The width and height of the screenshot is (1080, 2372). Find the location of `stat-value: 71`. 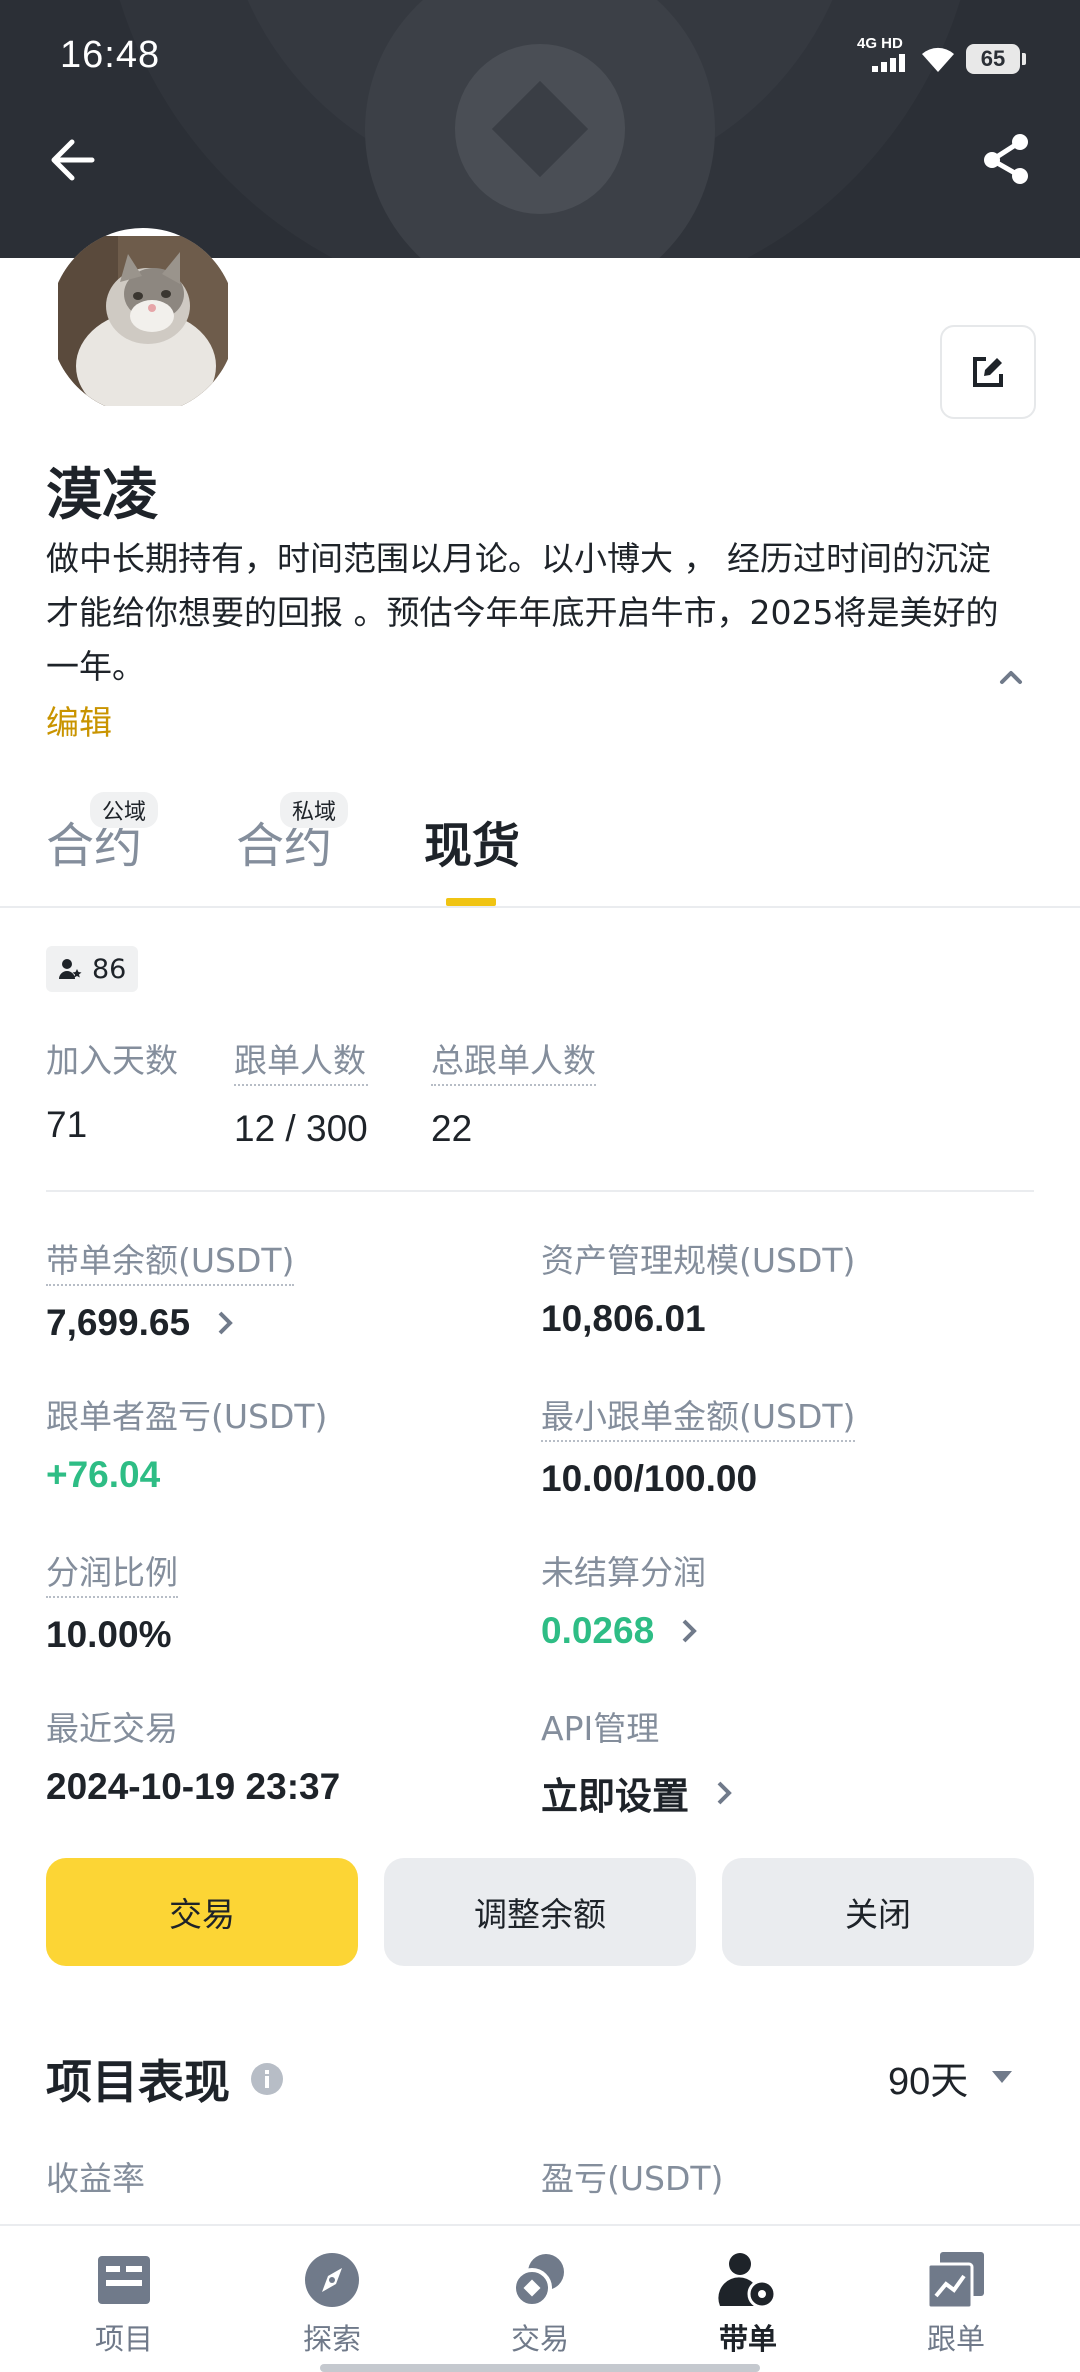

stat-value: 71 is located at coordinates (67, 1124).